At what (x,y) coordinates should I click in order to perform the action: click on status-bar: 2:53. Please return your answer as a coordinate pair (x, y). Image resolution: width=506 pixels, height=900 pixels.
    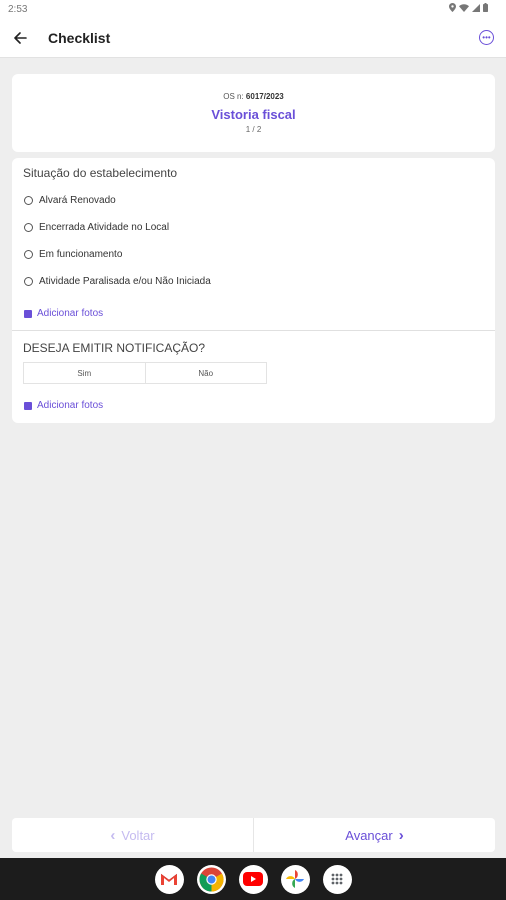
    Looking at the image, I should click on (253, 9).